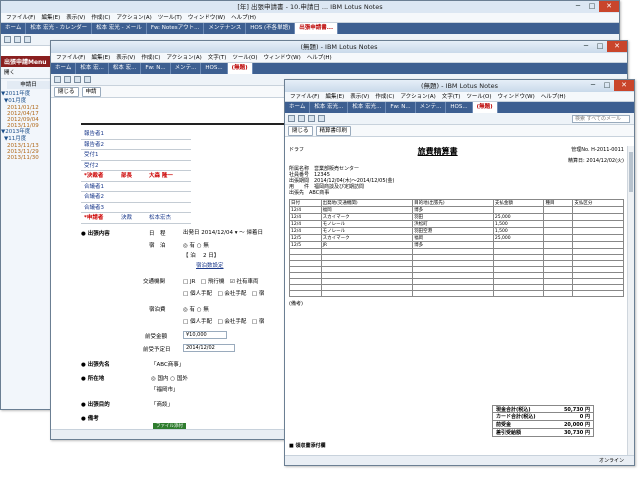 Image resolution: width=640 pixels, height=480 pixels. Describe the element at coordinates (169, 378) in the screenshot. I see `location-radio: ◎ 国内 ○ 国外` at that location.